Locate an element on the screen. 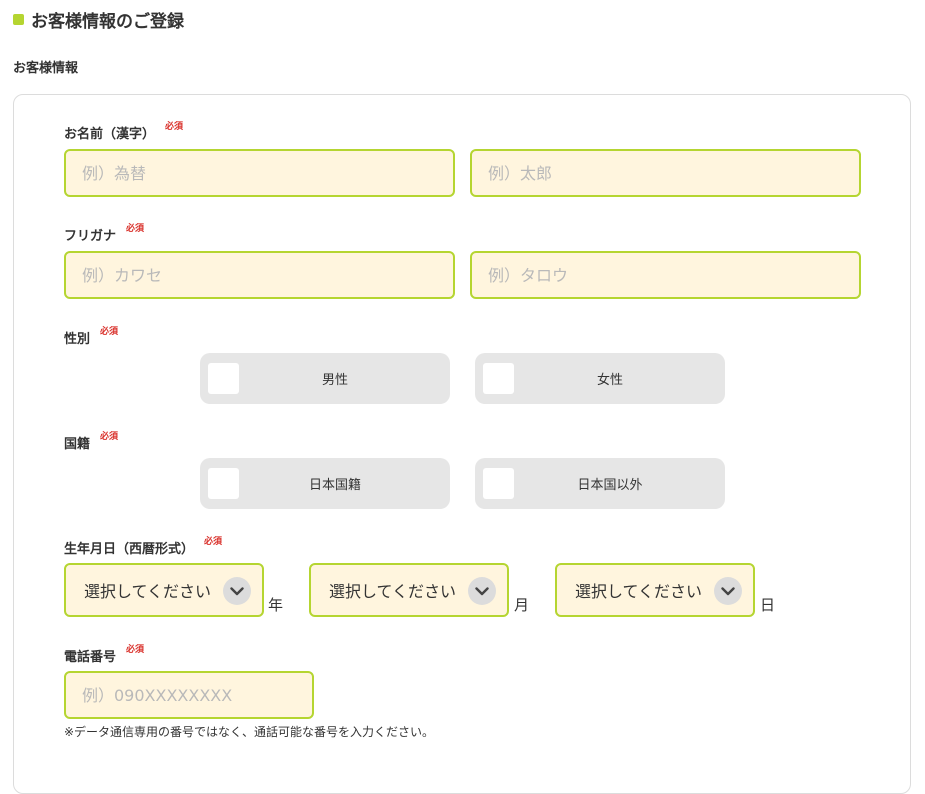 Image resolution: width=925 pixels, height=794 pixels. page-title-text: お客様情報のご登録 is located at coordinates (107, 21).